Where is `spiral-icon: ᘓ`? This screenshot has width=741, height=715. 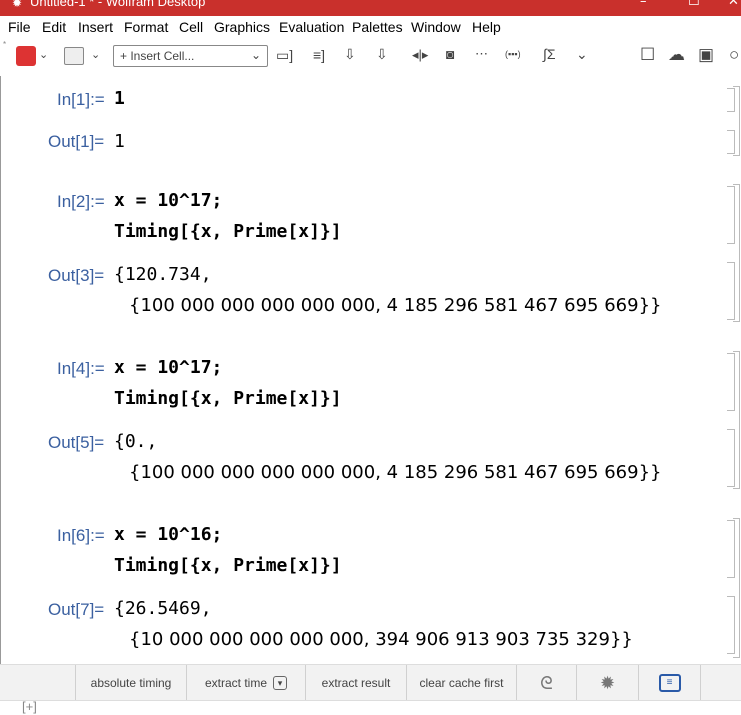 spiral-icon: ᘓ is located at coordinates (547, 683).